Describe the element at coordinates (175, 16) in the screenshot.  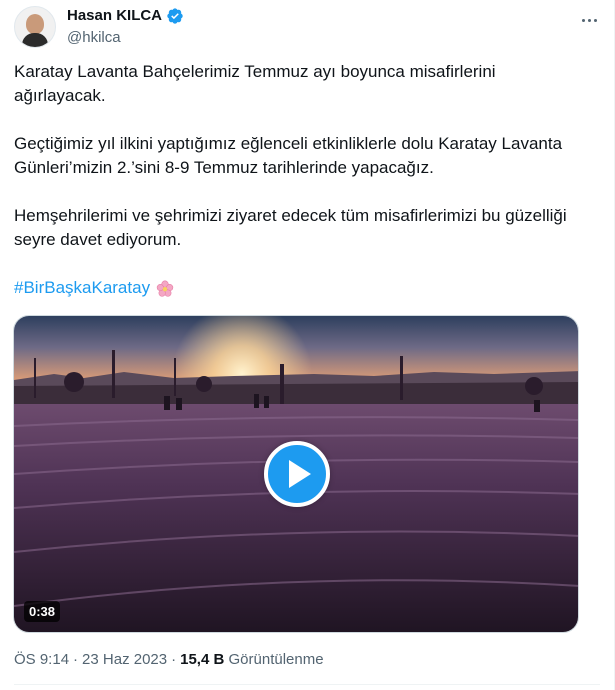
I see `verified-badge-icon` at that location.